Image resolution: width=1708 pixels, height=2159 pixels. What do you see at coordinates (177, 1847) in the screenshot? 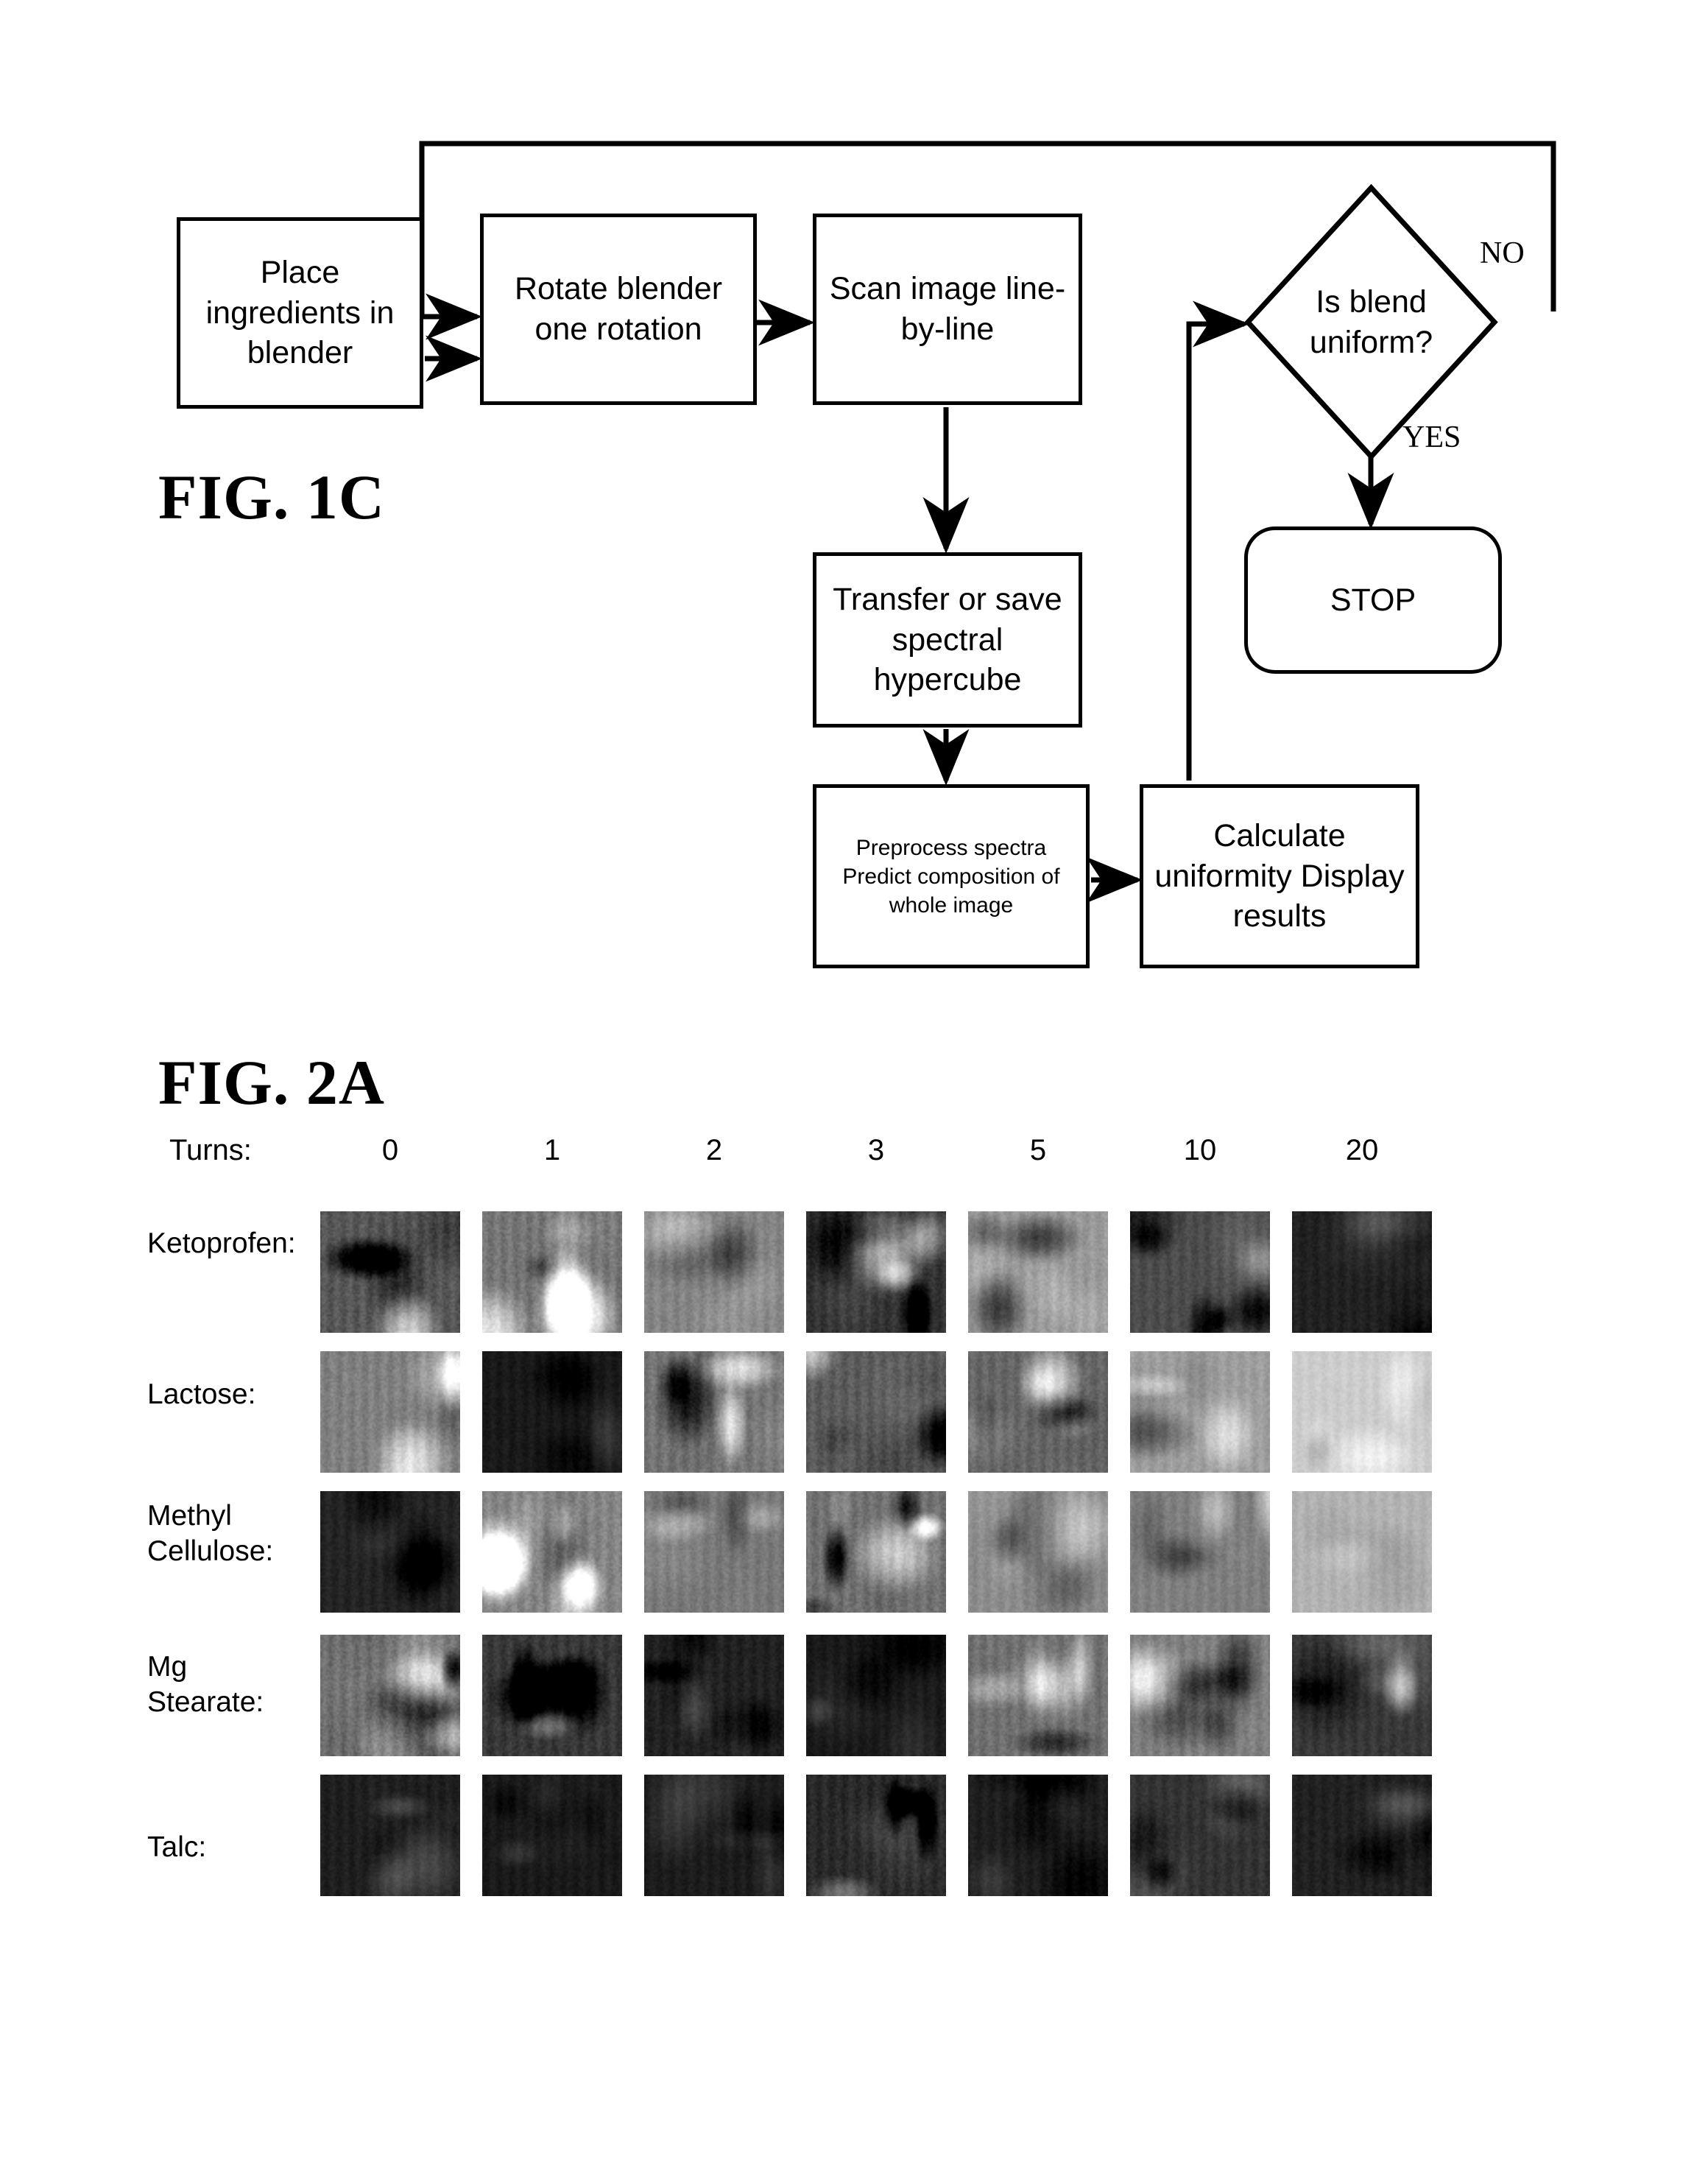
I see `row-label-talc: Talc:` at bounding box center [177, 1847].